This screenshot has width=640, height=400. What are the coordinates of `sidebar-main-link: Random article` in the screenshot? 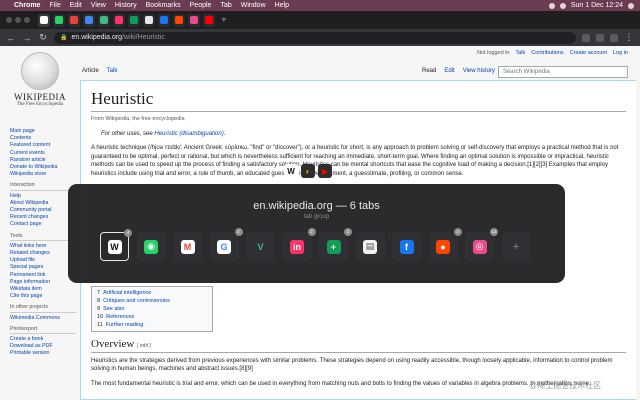 It's located at (43, 160).